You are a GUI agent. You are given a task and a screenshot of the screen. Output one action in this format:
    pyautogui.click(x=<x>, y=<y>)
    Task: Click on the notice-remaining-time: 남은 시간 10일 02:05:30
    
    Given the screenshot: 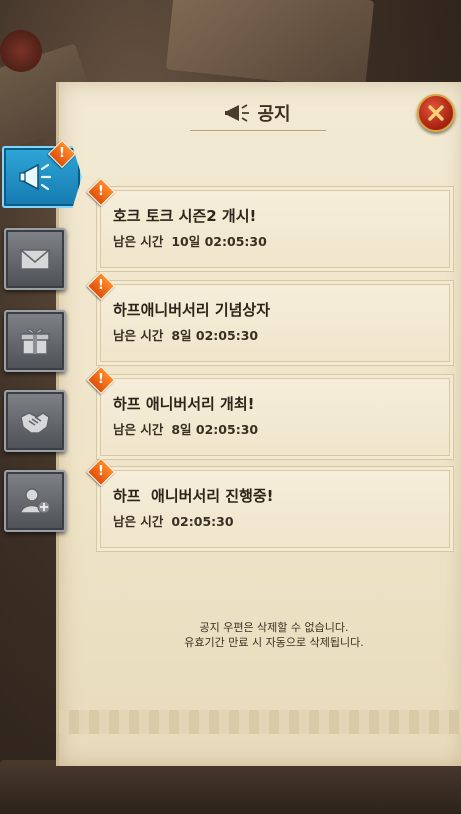 What is the action you would take?
    pyautogui.click(x=190, y=240)
    